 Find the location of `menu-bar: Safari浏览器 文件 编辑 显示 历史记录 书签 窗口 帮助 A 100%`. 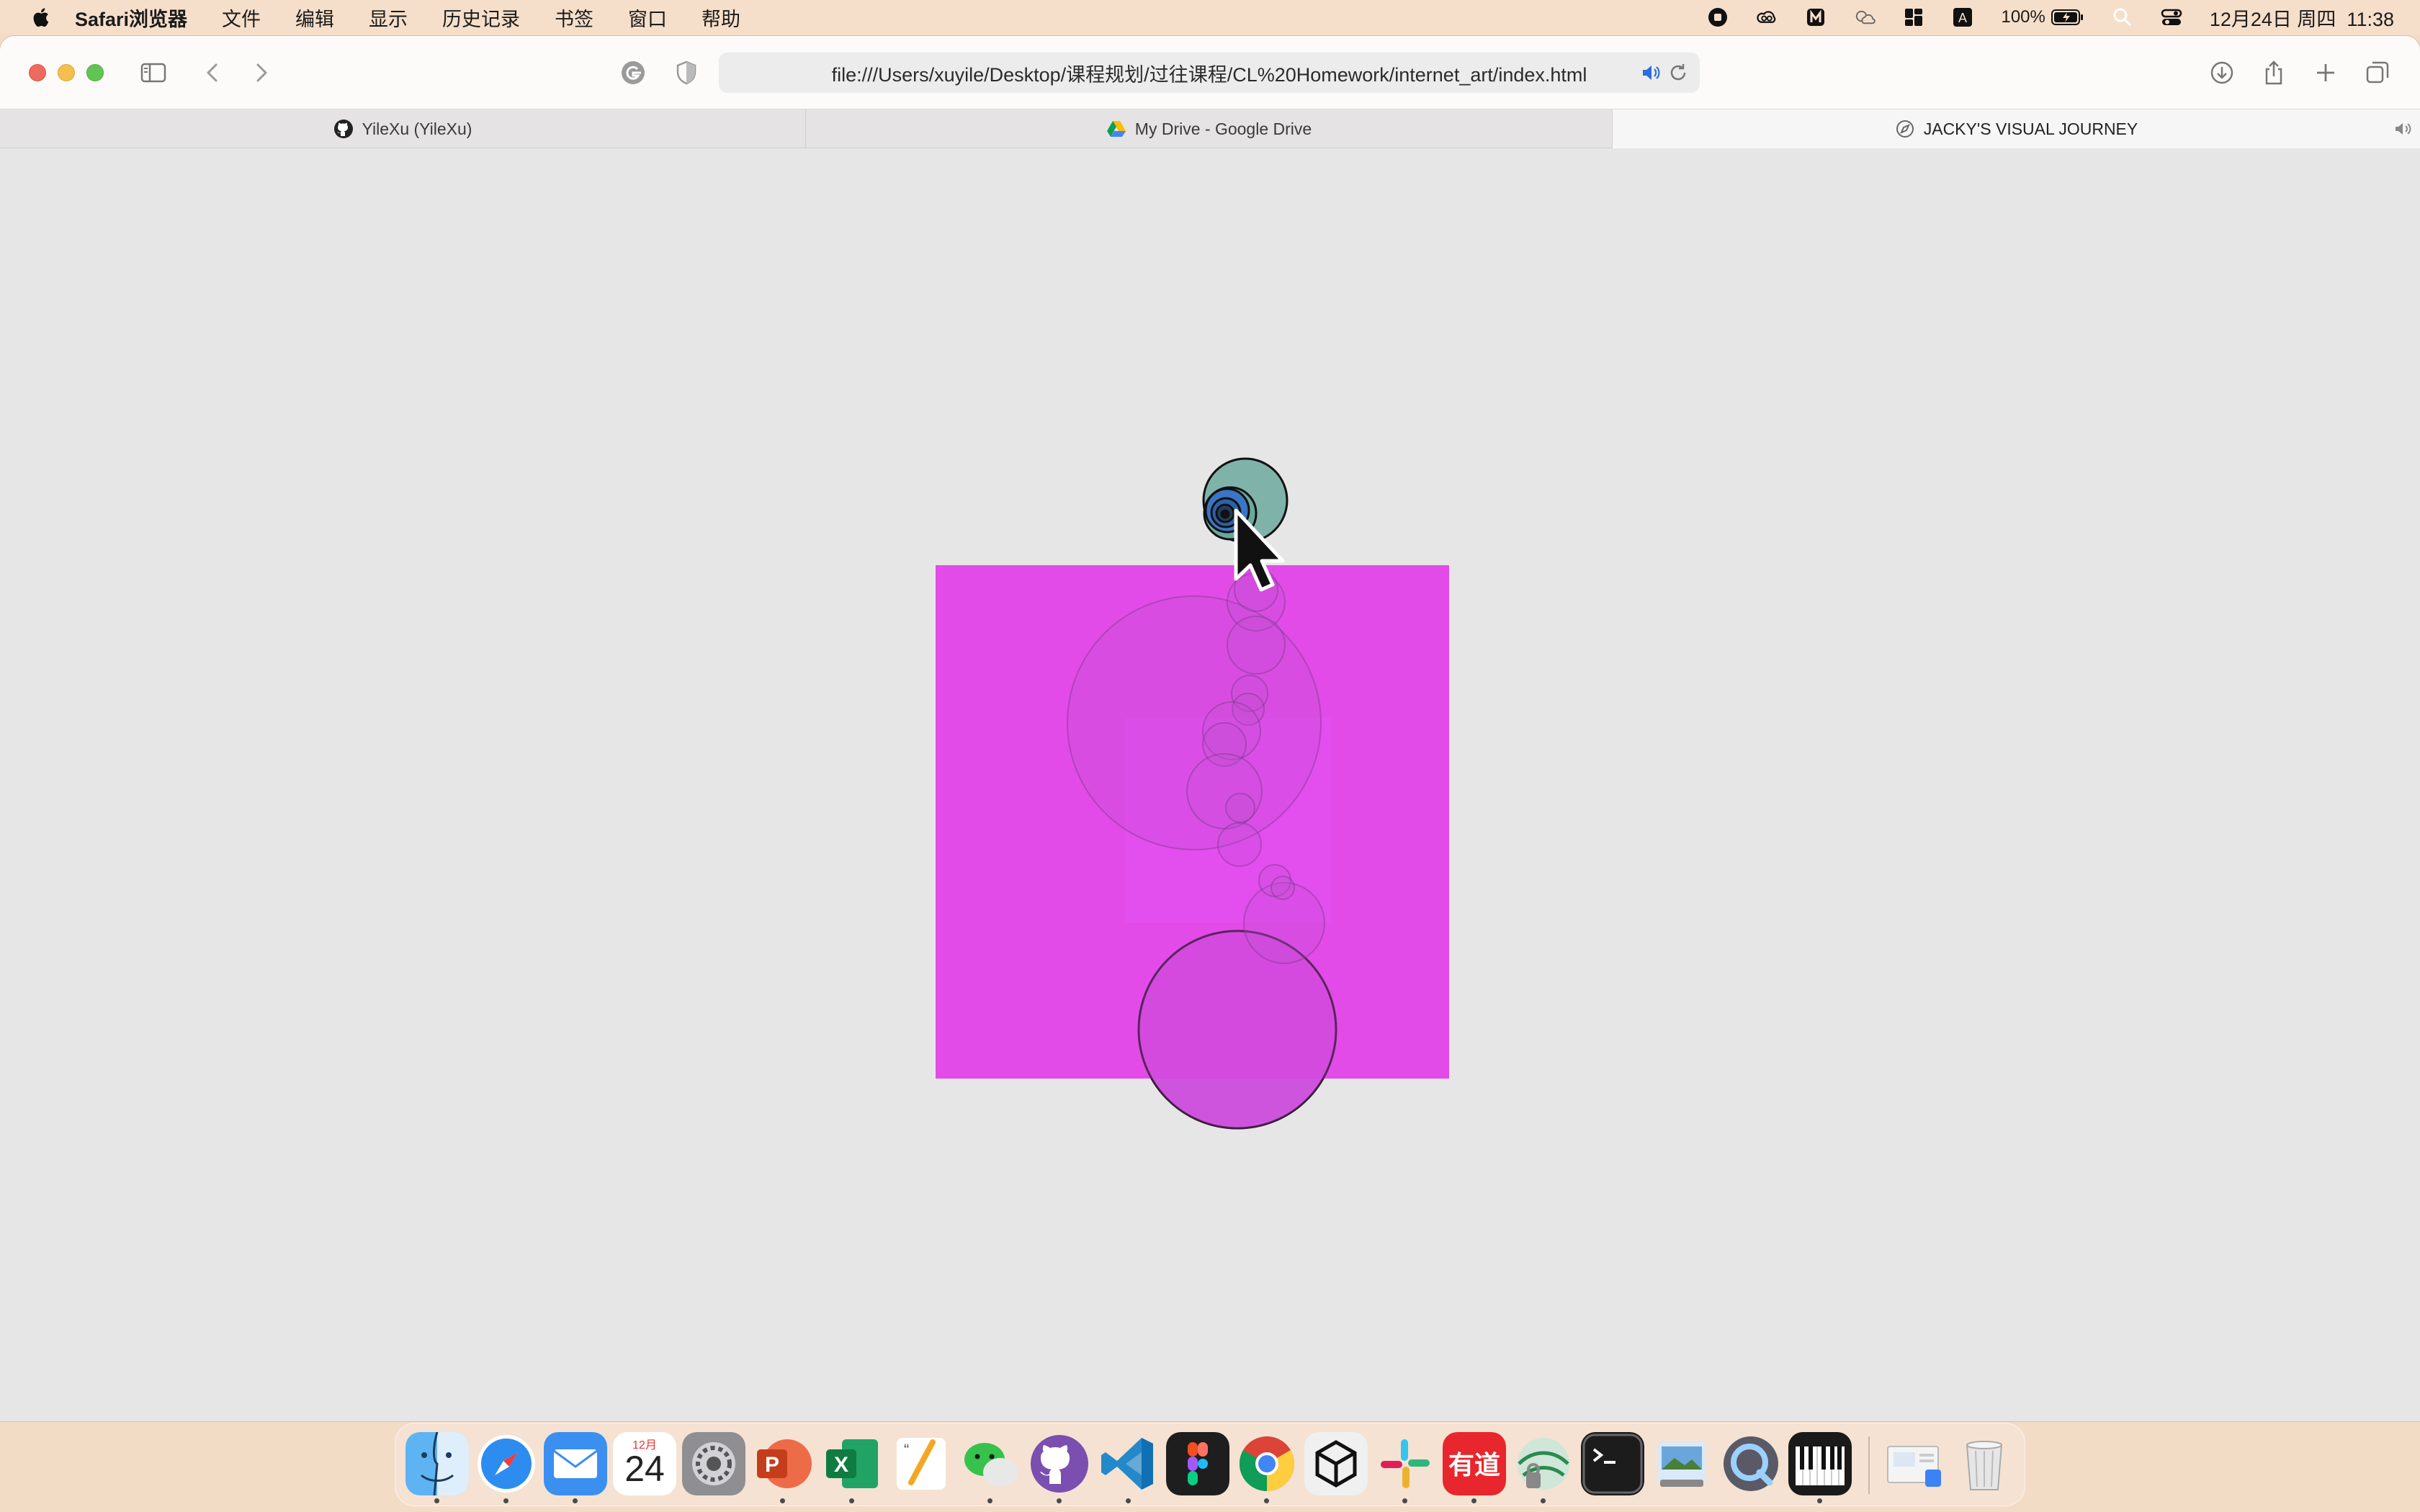

menu-bar: Safari浏览器 文件 编辑 显示 历史记录 书签 窗口 帮助 A 100% is located at coordinates (1210, 17).